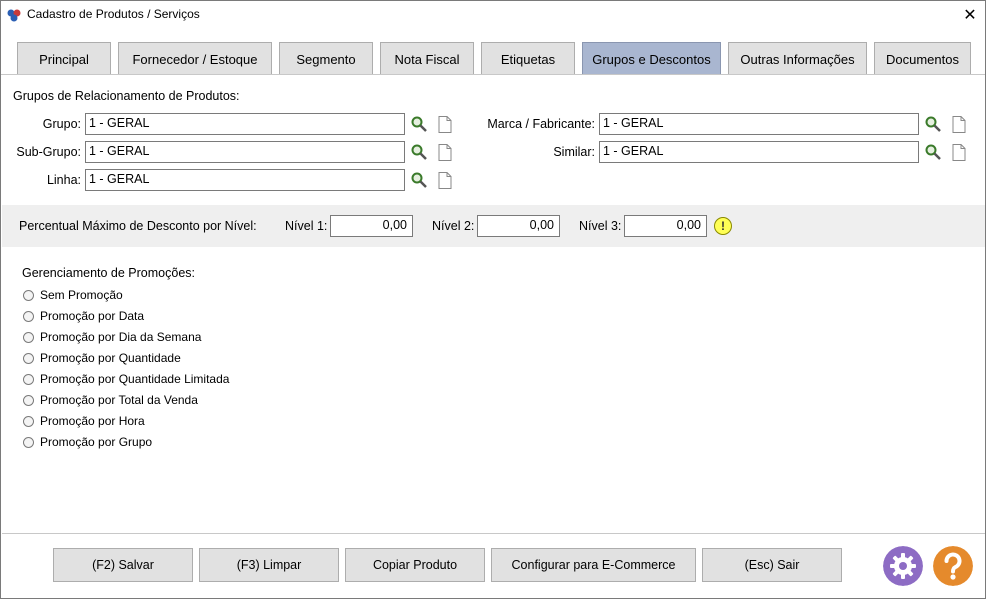 This screenshot has height=599, width=986. Describe the element at coordinates (723, 226) in the screenshot. I see `warning-icon: !` at that location.